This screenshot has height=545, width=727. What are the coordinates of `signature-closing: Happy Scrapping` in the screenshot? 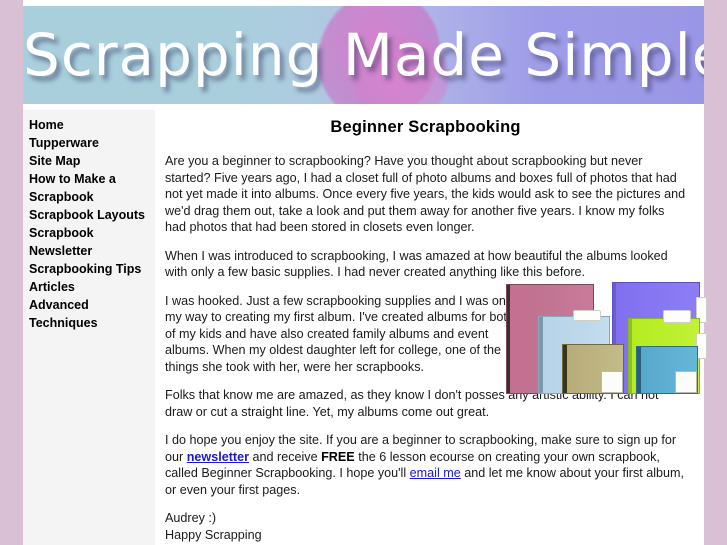 It's located at (213, 534).